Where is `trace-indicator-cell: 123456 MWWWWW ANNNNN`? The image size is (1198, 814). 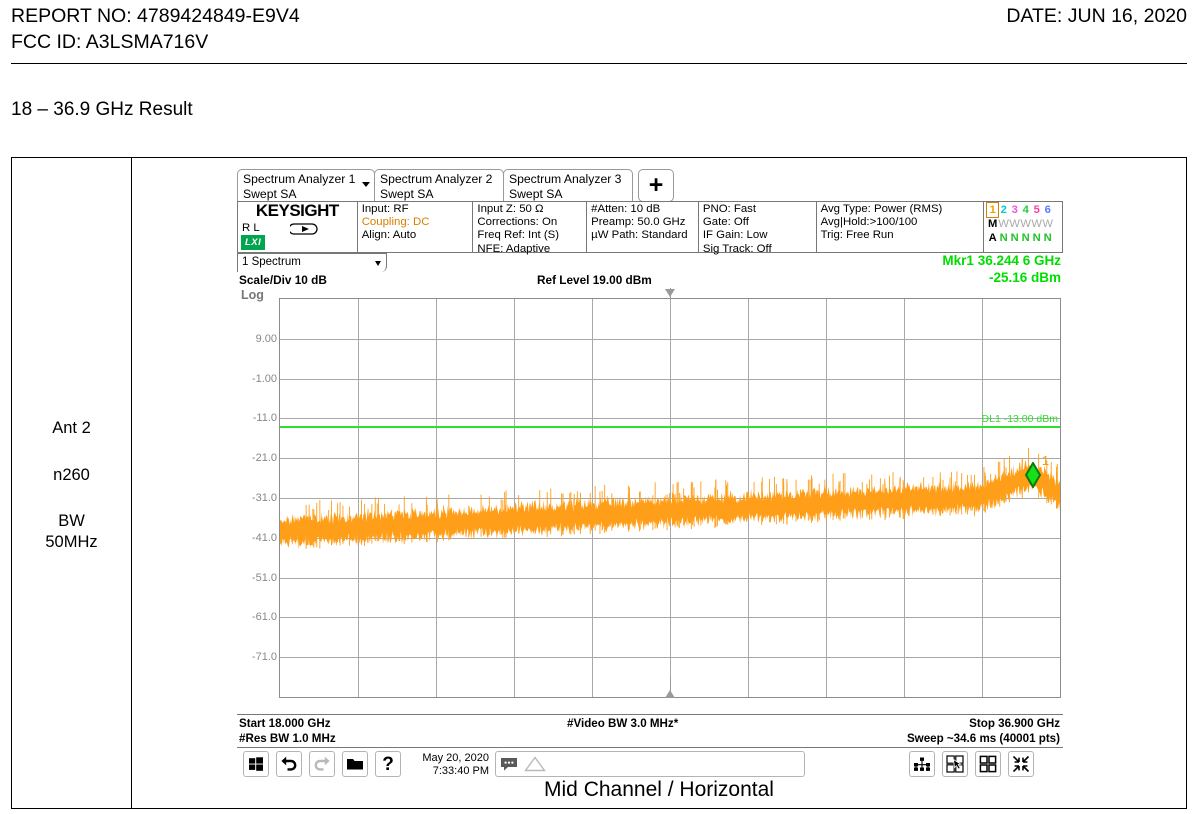
trace-indicator-cell: 123456 MWWWWW ANNNNN is located at coordinates (1023, 227).